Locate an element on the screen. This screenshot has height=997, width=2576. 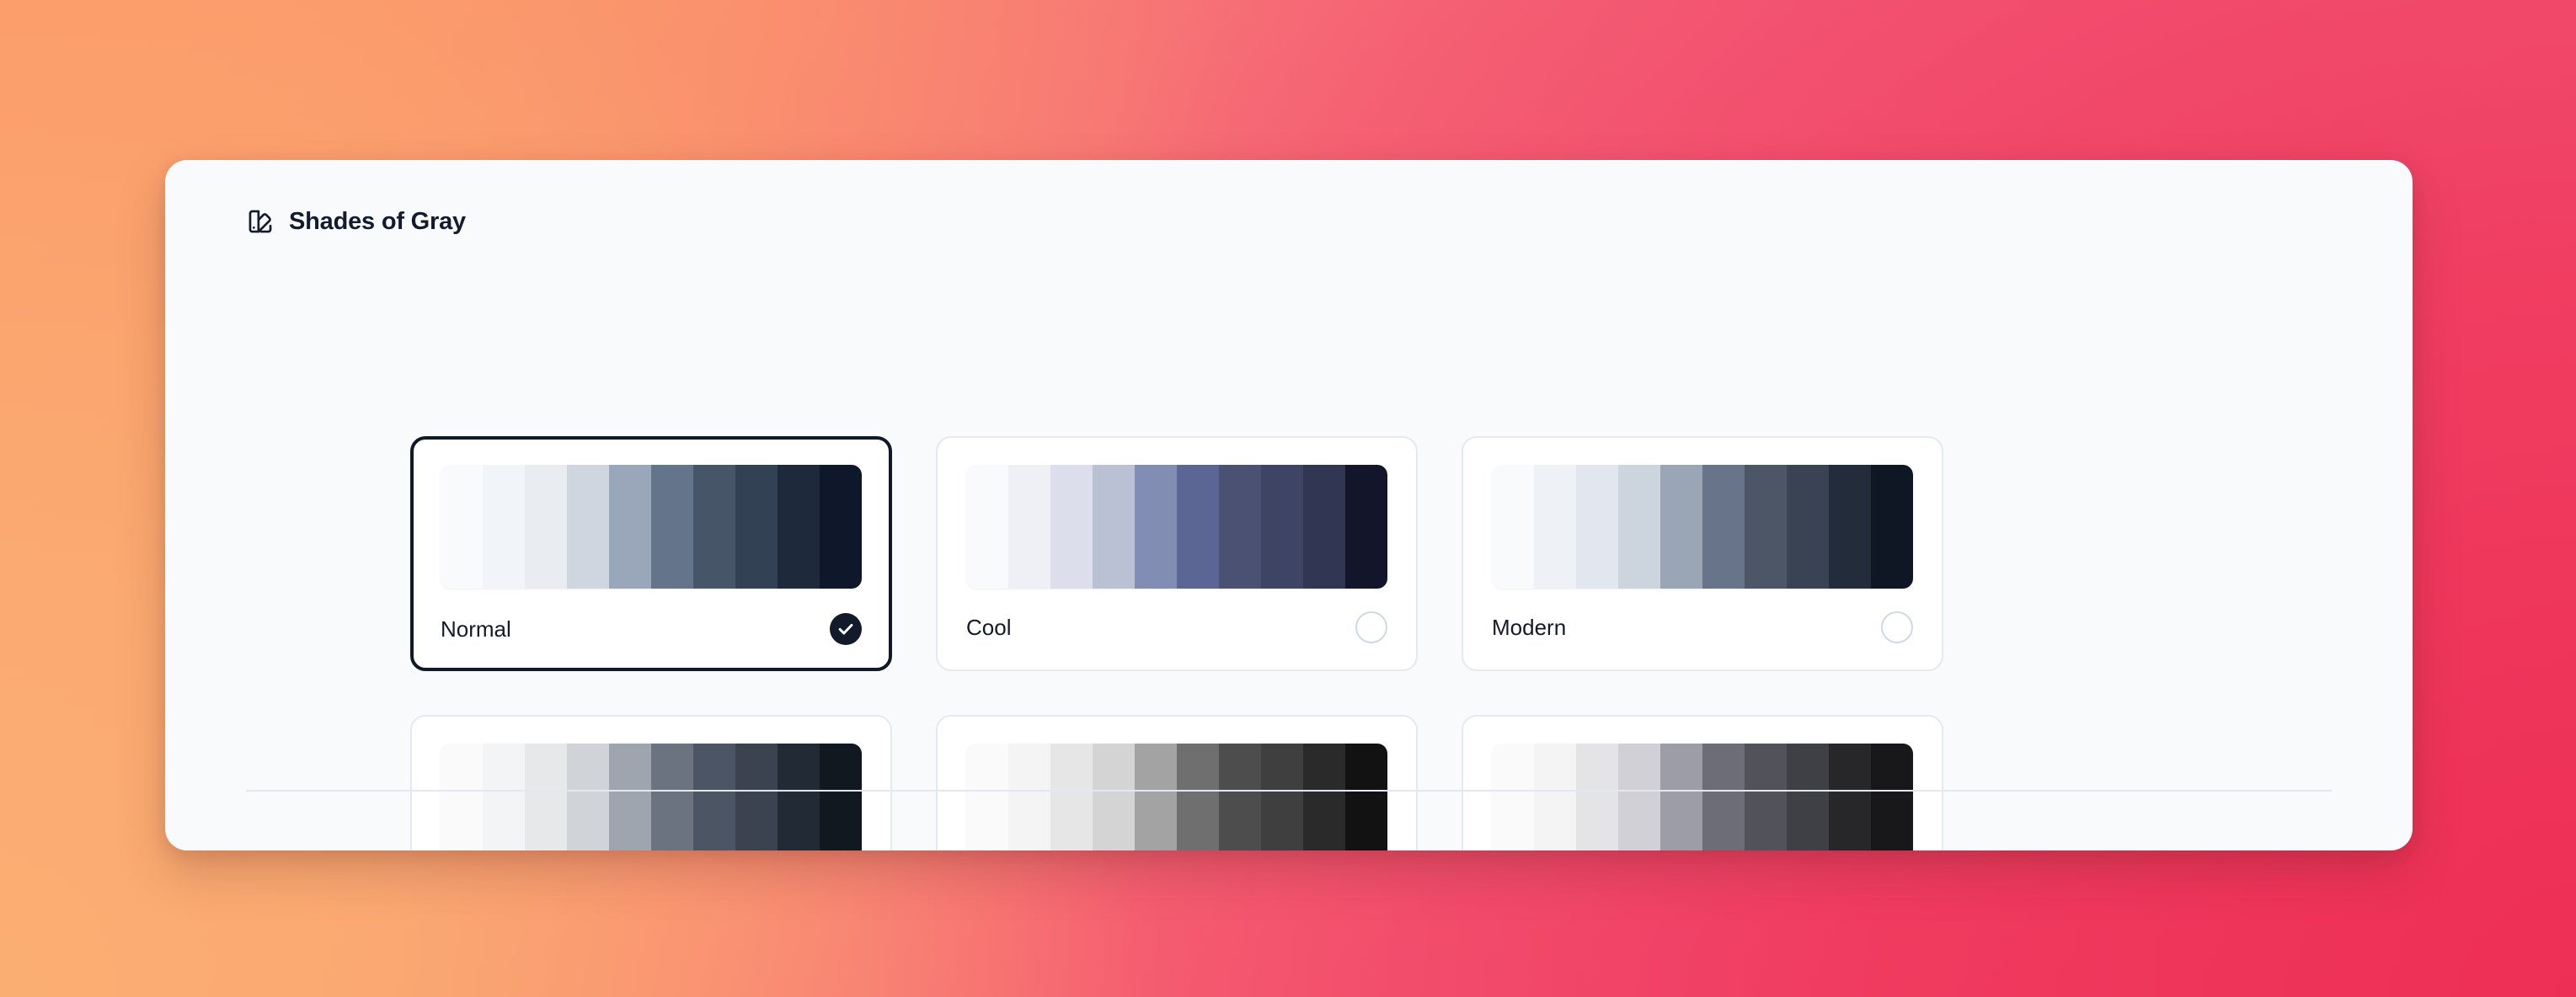
check-icon is located at coordinates (845, 629).